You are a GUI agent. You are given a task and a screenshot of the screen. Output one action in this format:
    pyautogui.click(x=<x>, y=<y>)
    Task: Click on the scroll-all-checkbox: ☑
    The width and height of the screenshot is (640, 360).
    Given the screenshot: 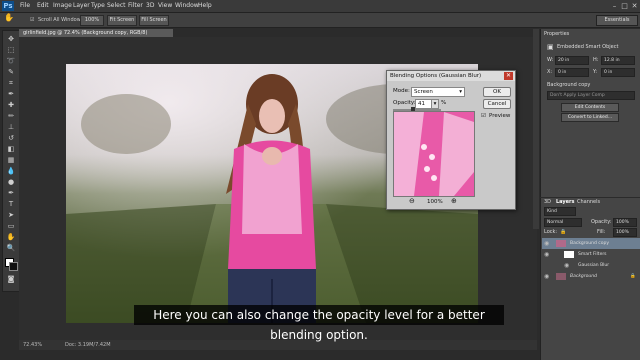 What is the action you would take?
    pyautogui.click(x=32, y=20)
    